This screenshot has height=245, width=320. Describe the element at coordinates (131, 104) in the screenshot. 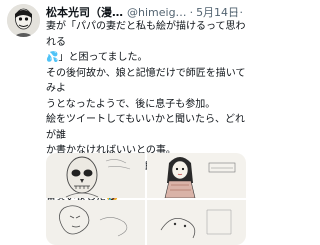

I see `tweet-text-line: うとなったようで、後に息子も参加。` at that location.